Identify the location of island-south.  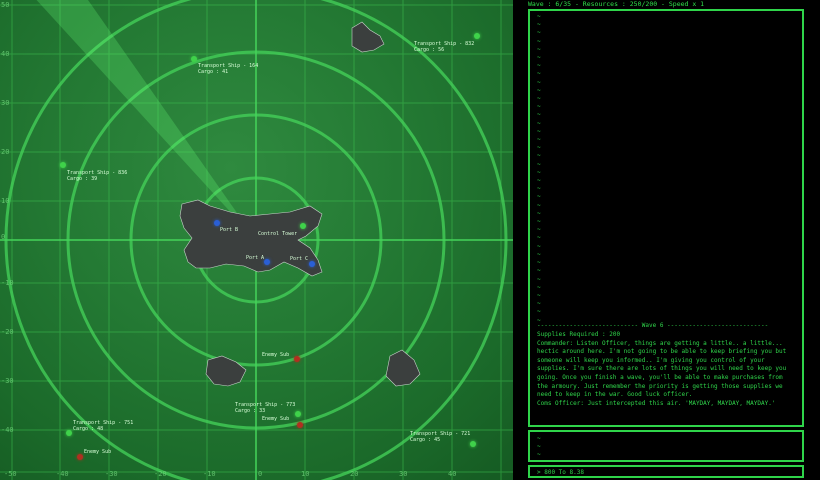
(226, 371).